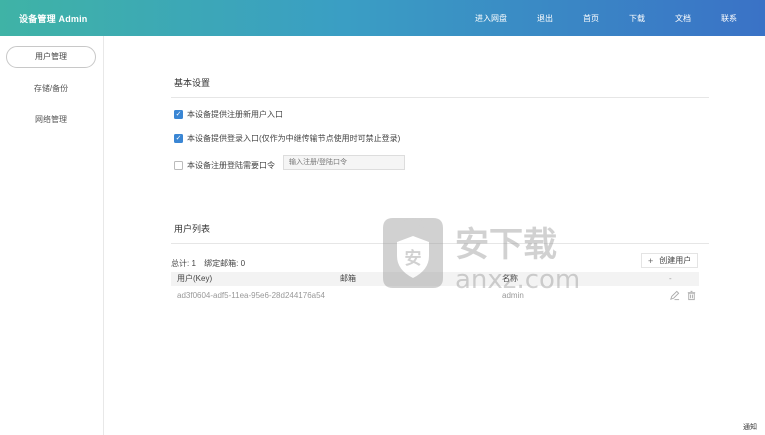 The image size is (765, 435). What do you see at coordinates (517, 279) in the screenshot?
I see `watermark-domain-text: anxz.com` at bounding box center [517, 279].